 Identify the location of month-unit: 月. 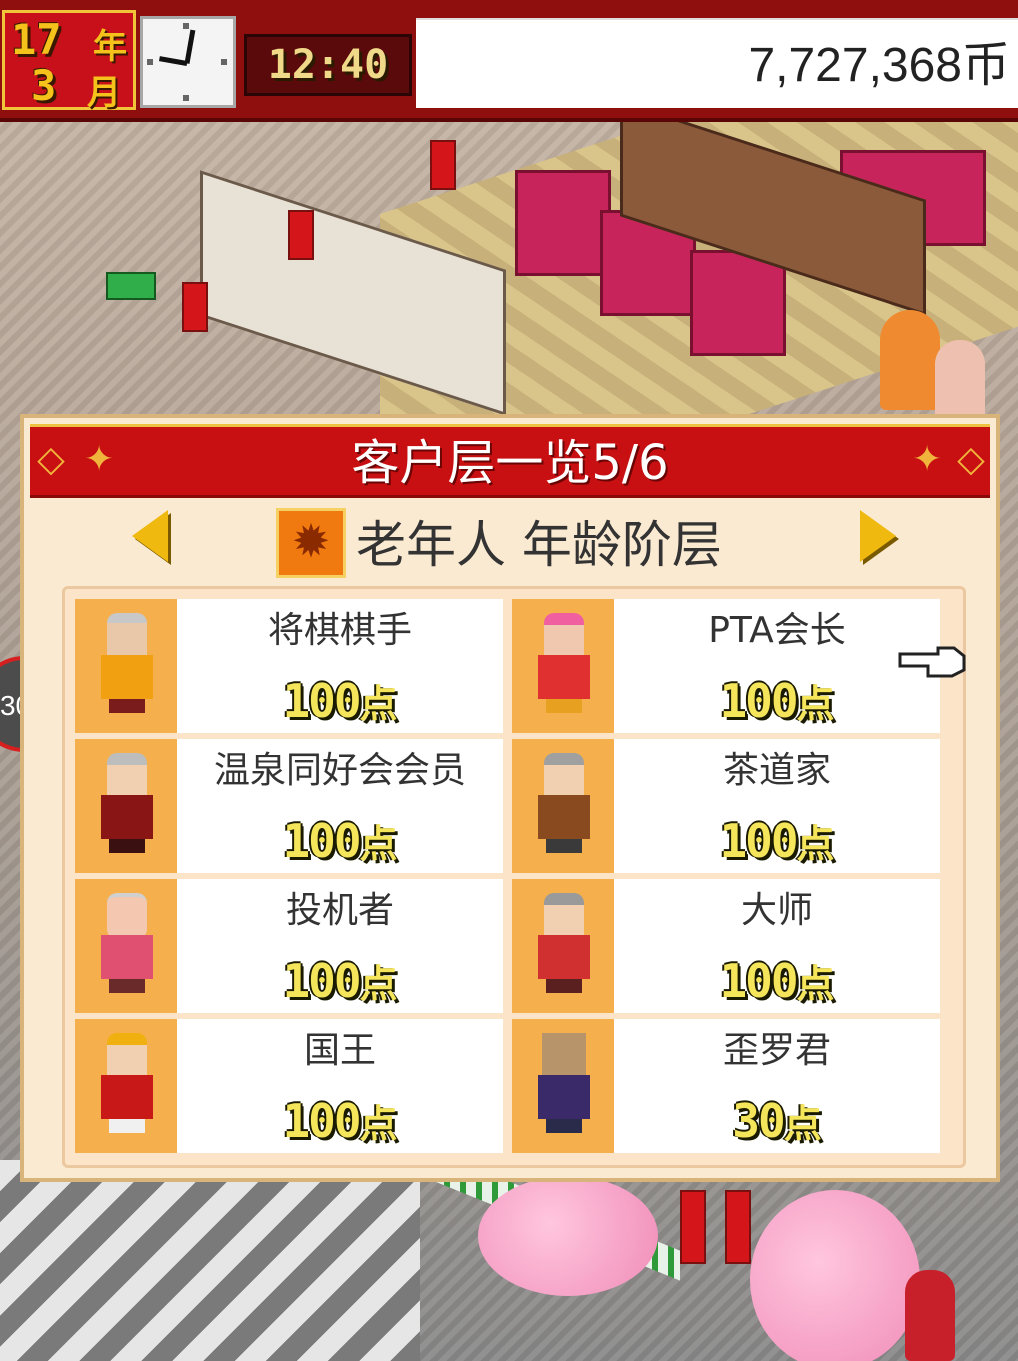
(104, 93).